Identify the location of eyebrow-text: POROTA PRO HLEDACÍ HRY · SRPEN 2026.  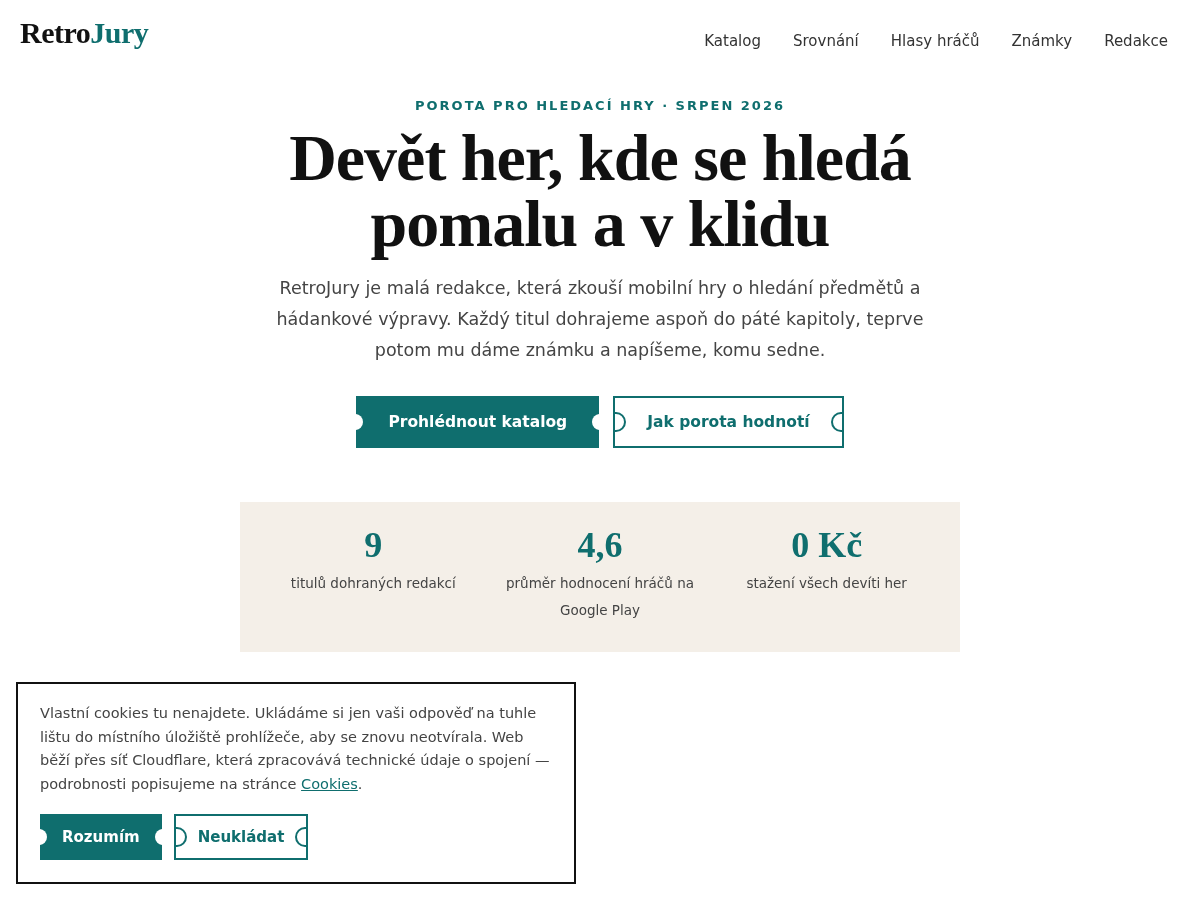
(600, 105).